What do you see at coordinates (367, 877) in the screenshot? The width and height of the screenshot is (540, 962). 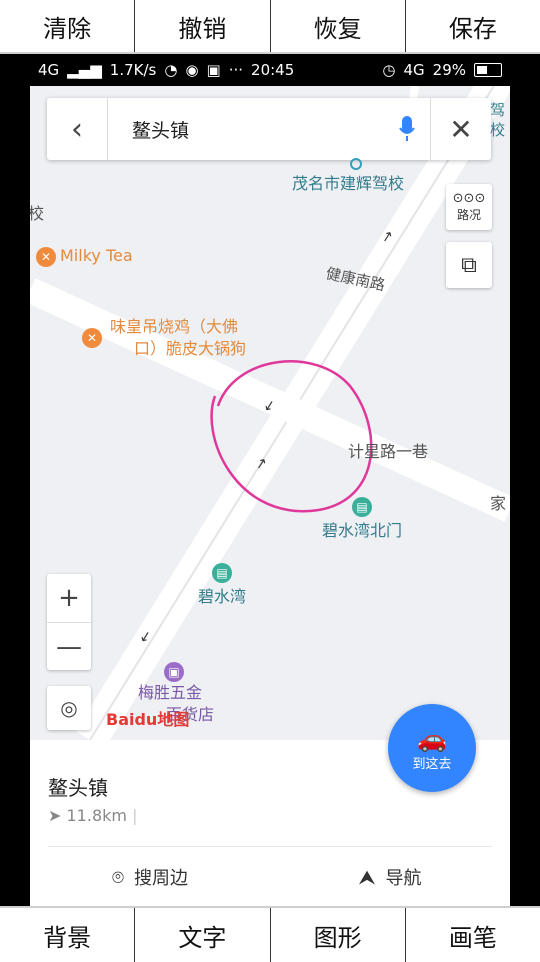 I see `navigation-arrow-icon: ⮝` at bounding box center [367, 877].